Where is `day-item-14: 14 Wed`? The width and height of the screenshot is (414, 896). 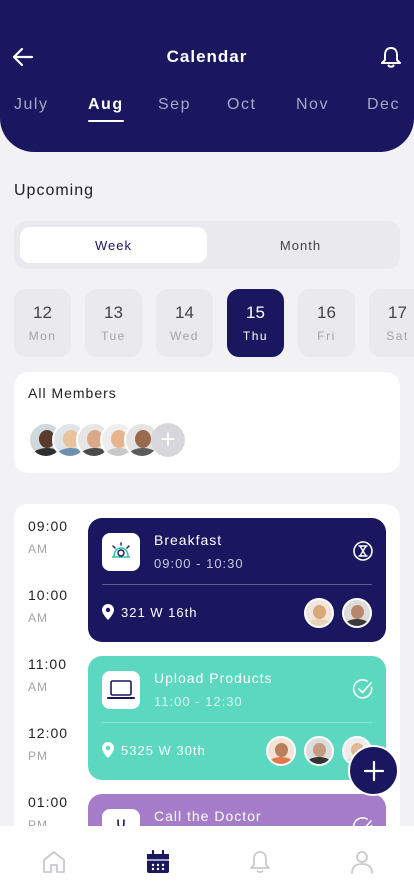
day-item-14: 14 Wed is located at coordinates (184, 323).